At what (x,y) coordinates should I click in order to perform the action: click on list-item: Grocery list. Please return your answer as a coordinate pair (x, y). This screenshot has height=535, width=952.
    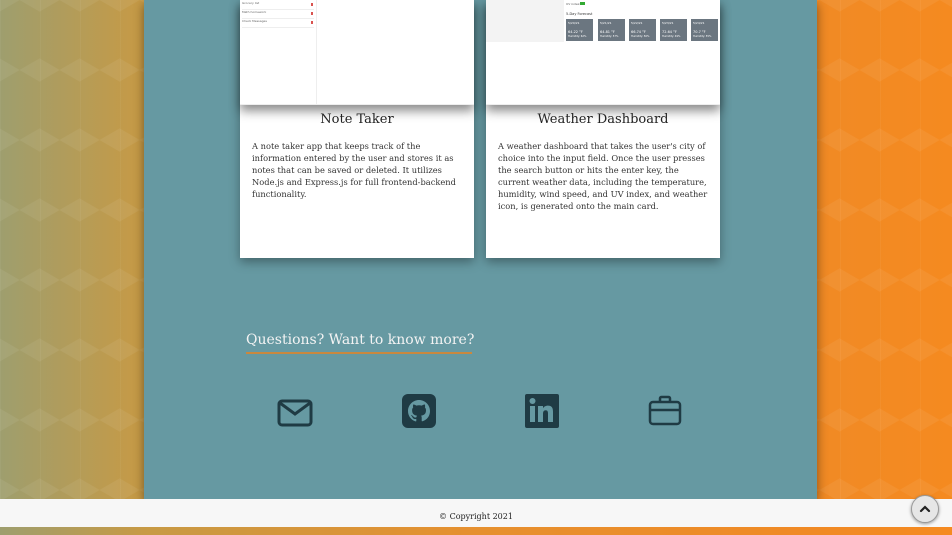
    Looking at the image, I should click on (278, 5).